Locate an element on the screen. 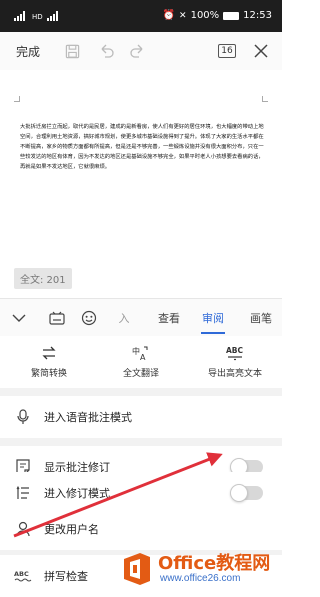 The image size is (320, 597). keyboard-icon is located at coordinates (57, 318).